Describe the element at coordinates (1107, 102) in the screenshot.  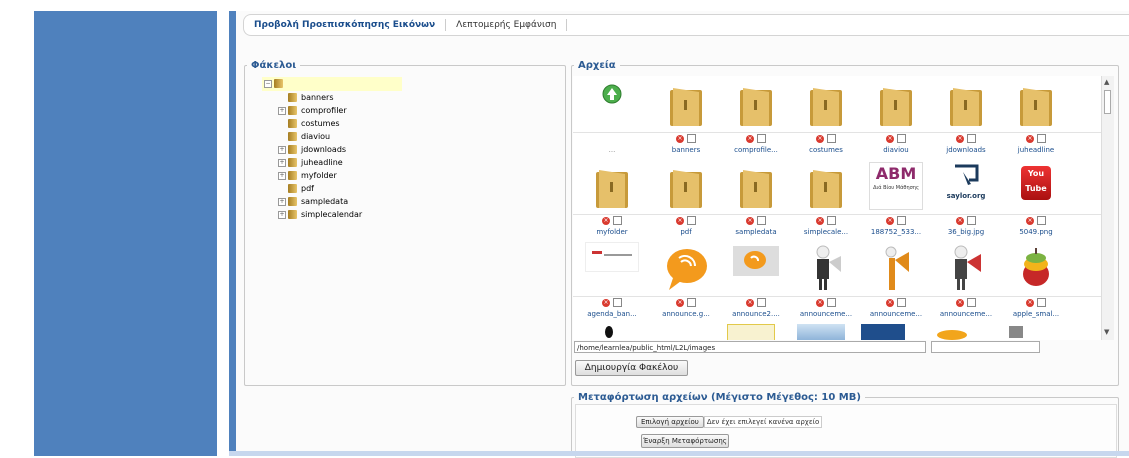
I see `scrollbar-thumb` at that location.